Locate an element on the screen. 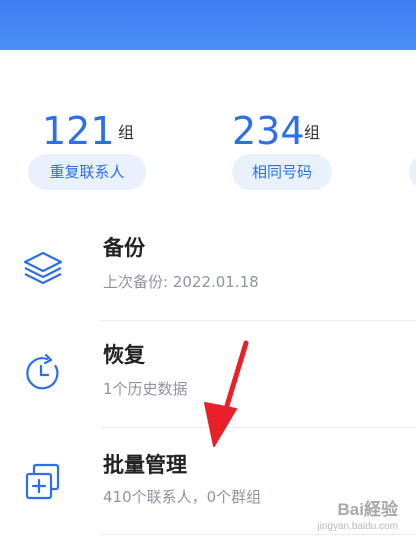 The height and width of the screenshot is (542, 416). add-copy-icon is located at coordinates (42, 481).